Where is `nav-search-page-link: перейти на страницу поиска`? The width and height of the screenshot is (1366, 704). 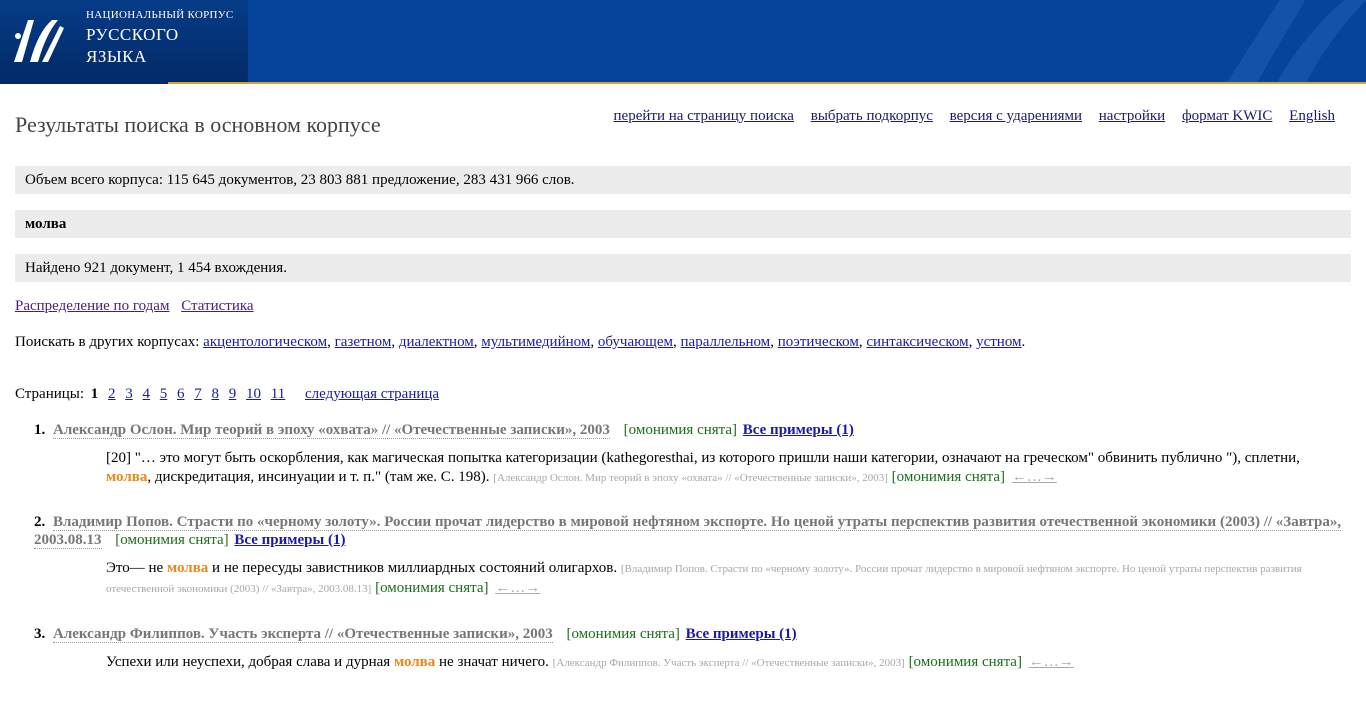 nav-search-page-link: перейти на страницу поиска is located at coordinates (704, 116).